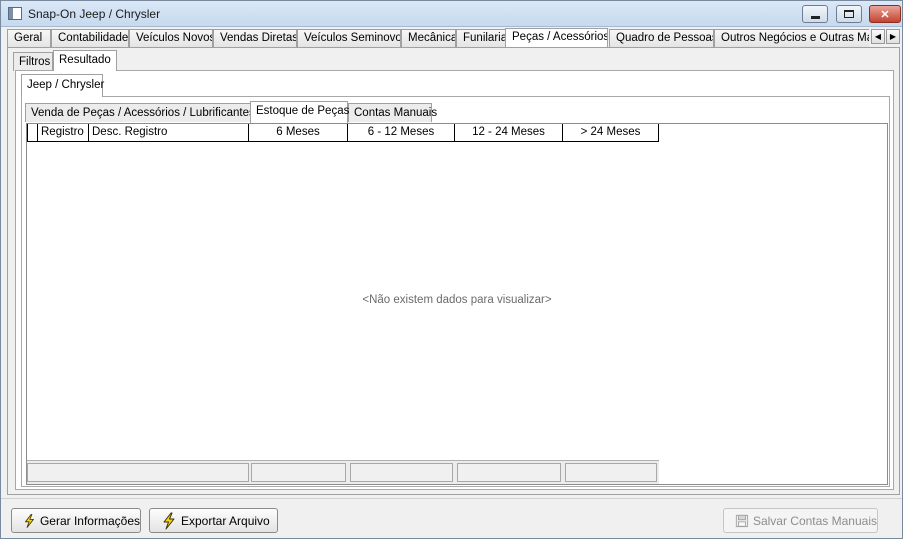 This screenshot has height=539, width=903. I want to click on tab-scroll-left-button: ◀, so click(878, 36).